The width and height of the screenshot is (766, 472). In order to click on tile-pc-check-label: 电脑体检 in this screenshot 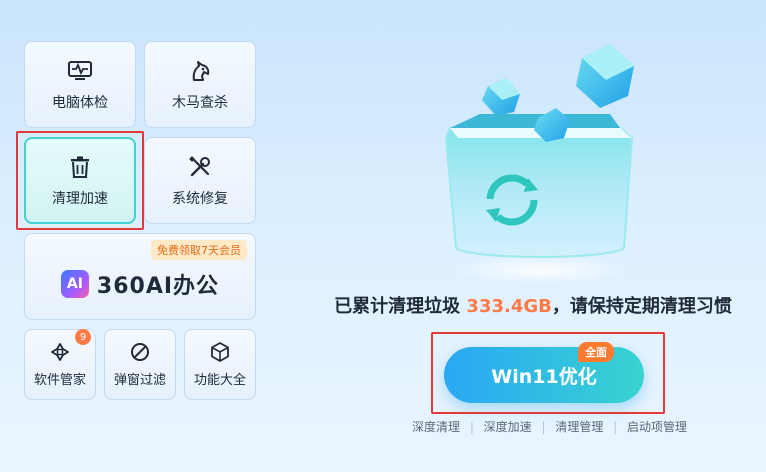, I will do `click(80, 102)`.